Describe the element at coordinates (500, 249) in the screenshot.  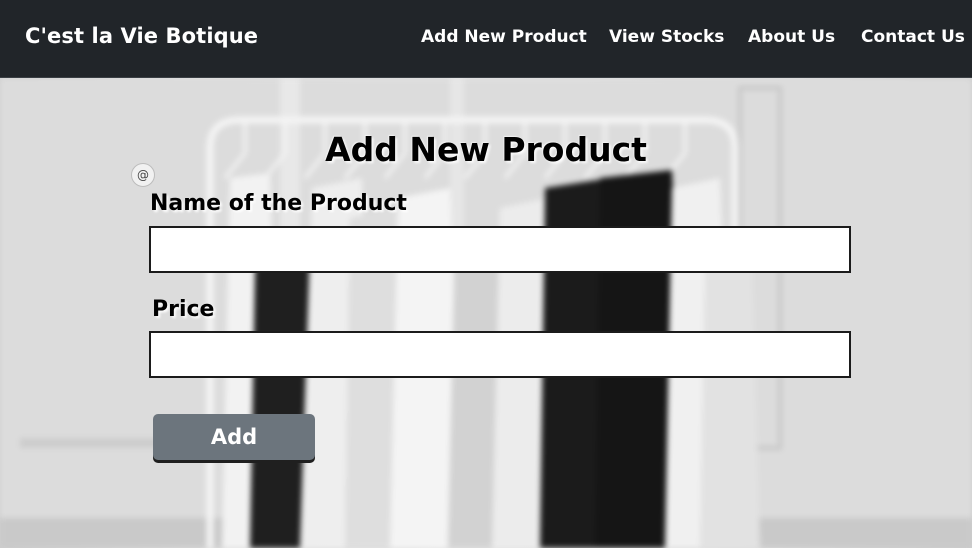
I see `product-name-input` at that location.